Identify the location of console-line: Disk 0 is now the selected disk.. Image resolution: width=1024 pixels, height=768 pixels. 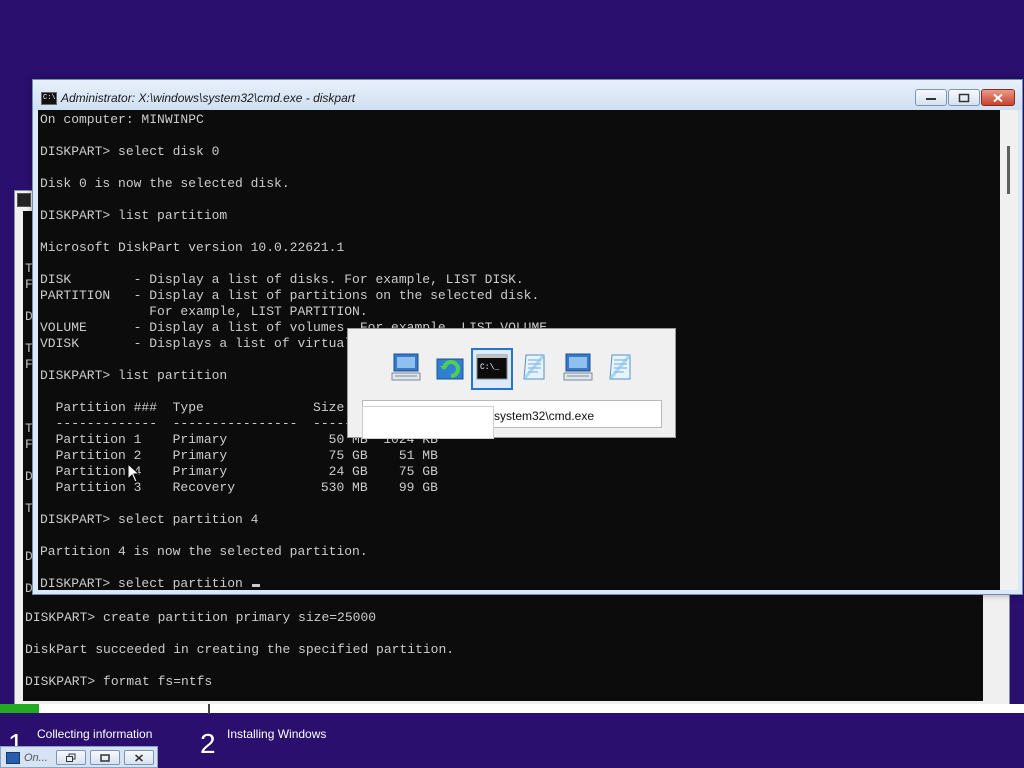
(165, 183).